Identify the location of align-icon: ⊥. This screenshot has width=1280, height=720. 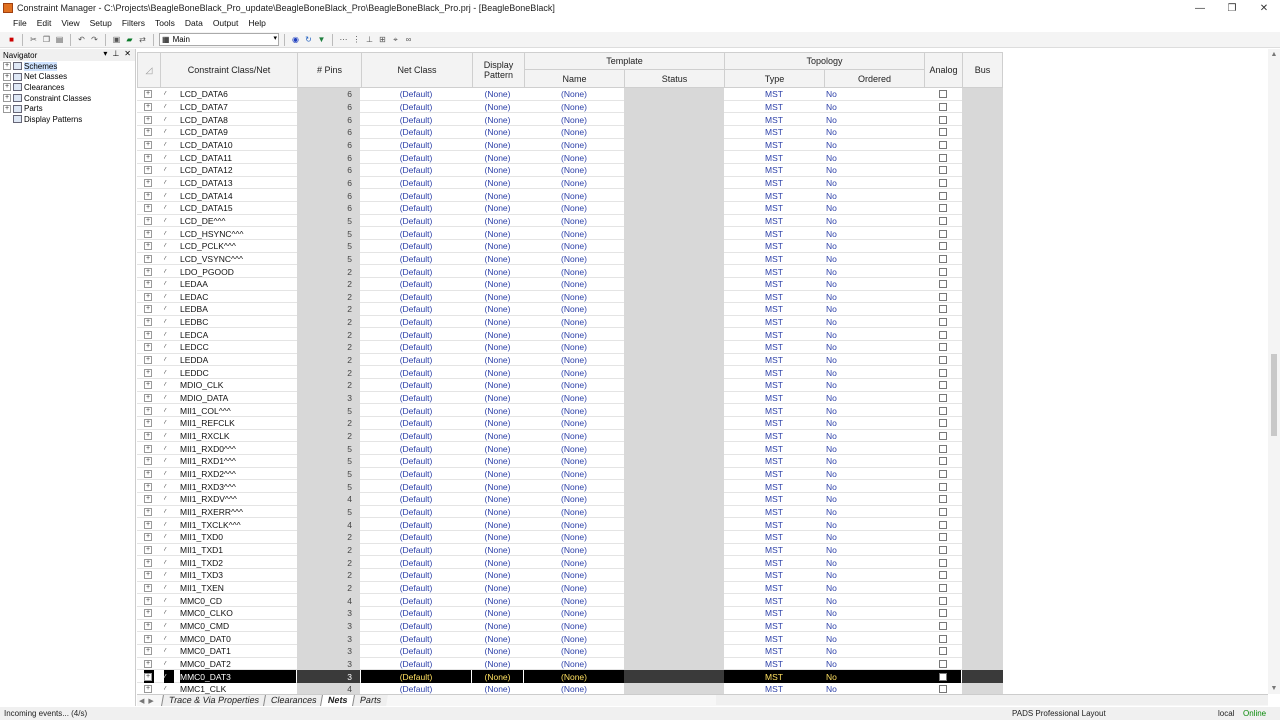
(369, 39).